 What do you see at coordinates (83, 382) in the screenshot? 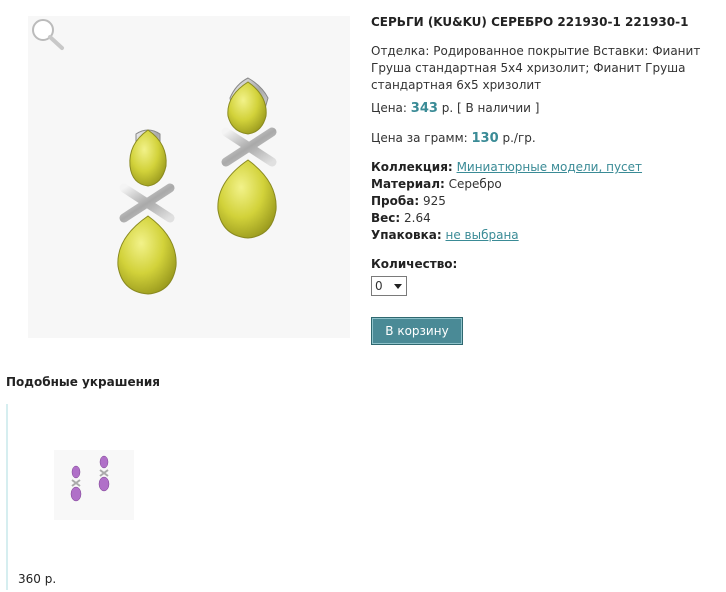
I see `similar-title: Подобные украшения` at bounding box center [83, 382].